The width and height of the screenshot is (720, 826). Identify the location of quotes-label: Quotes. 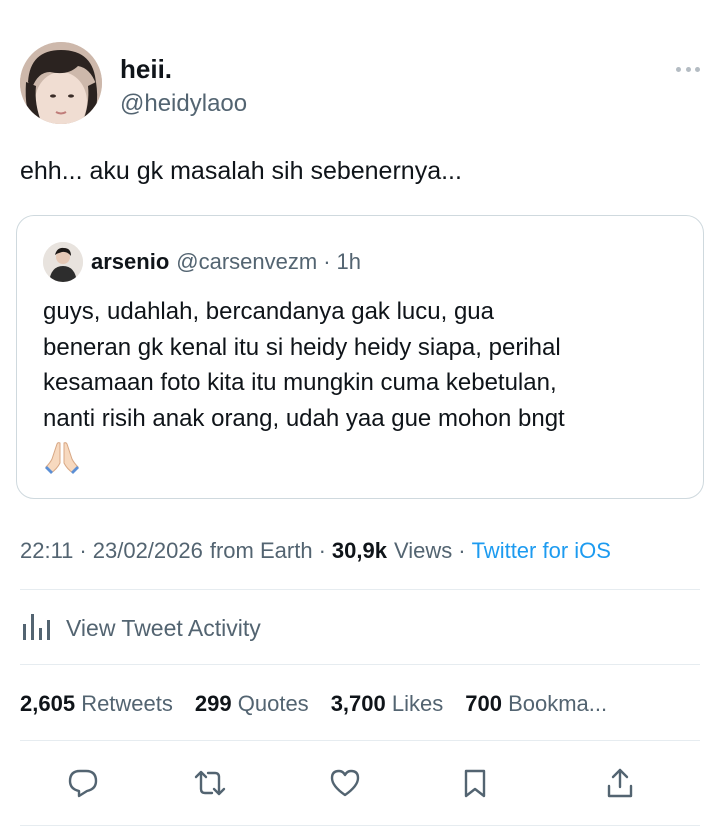
(273, 703).